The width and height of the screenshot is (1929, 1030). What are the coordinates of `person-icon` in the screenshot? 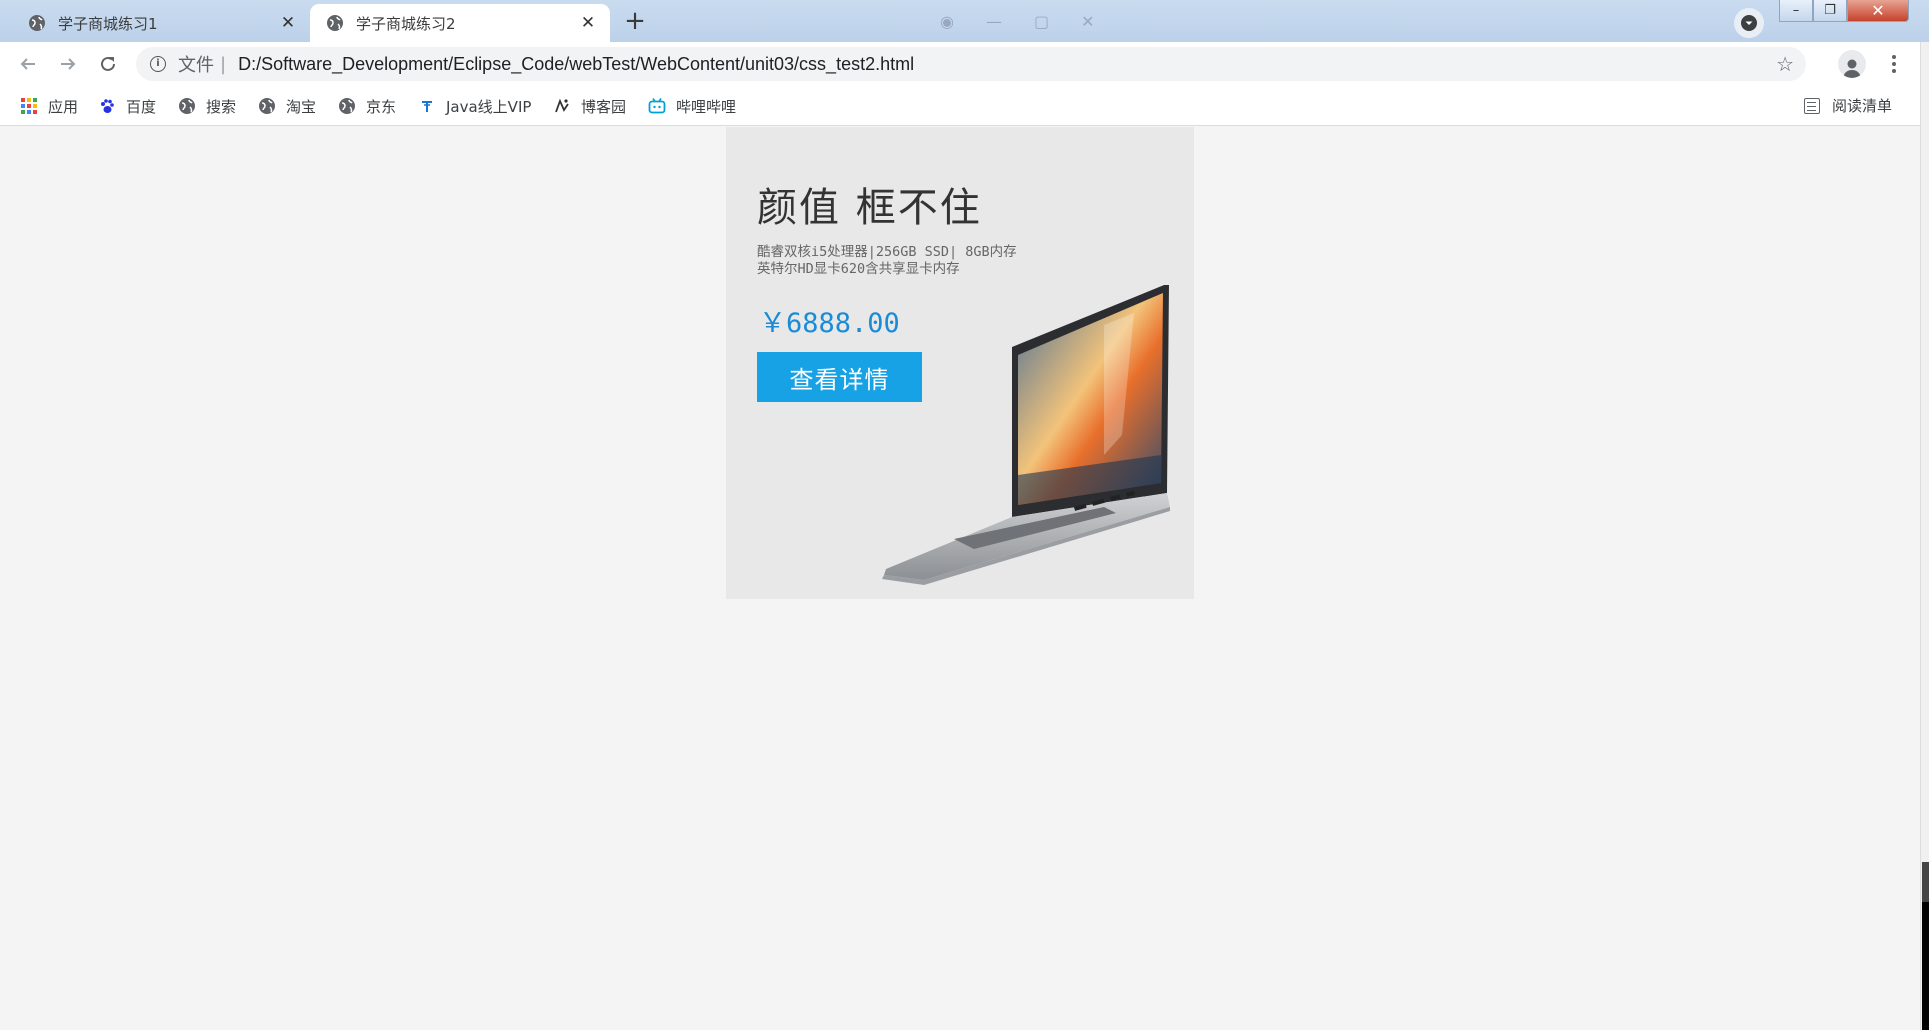 It's located at (1852, 68).